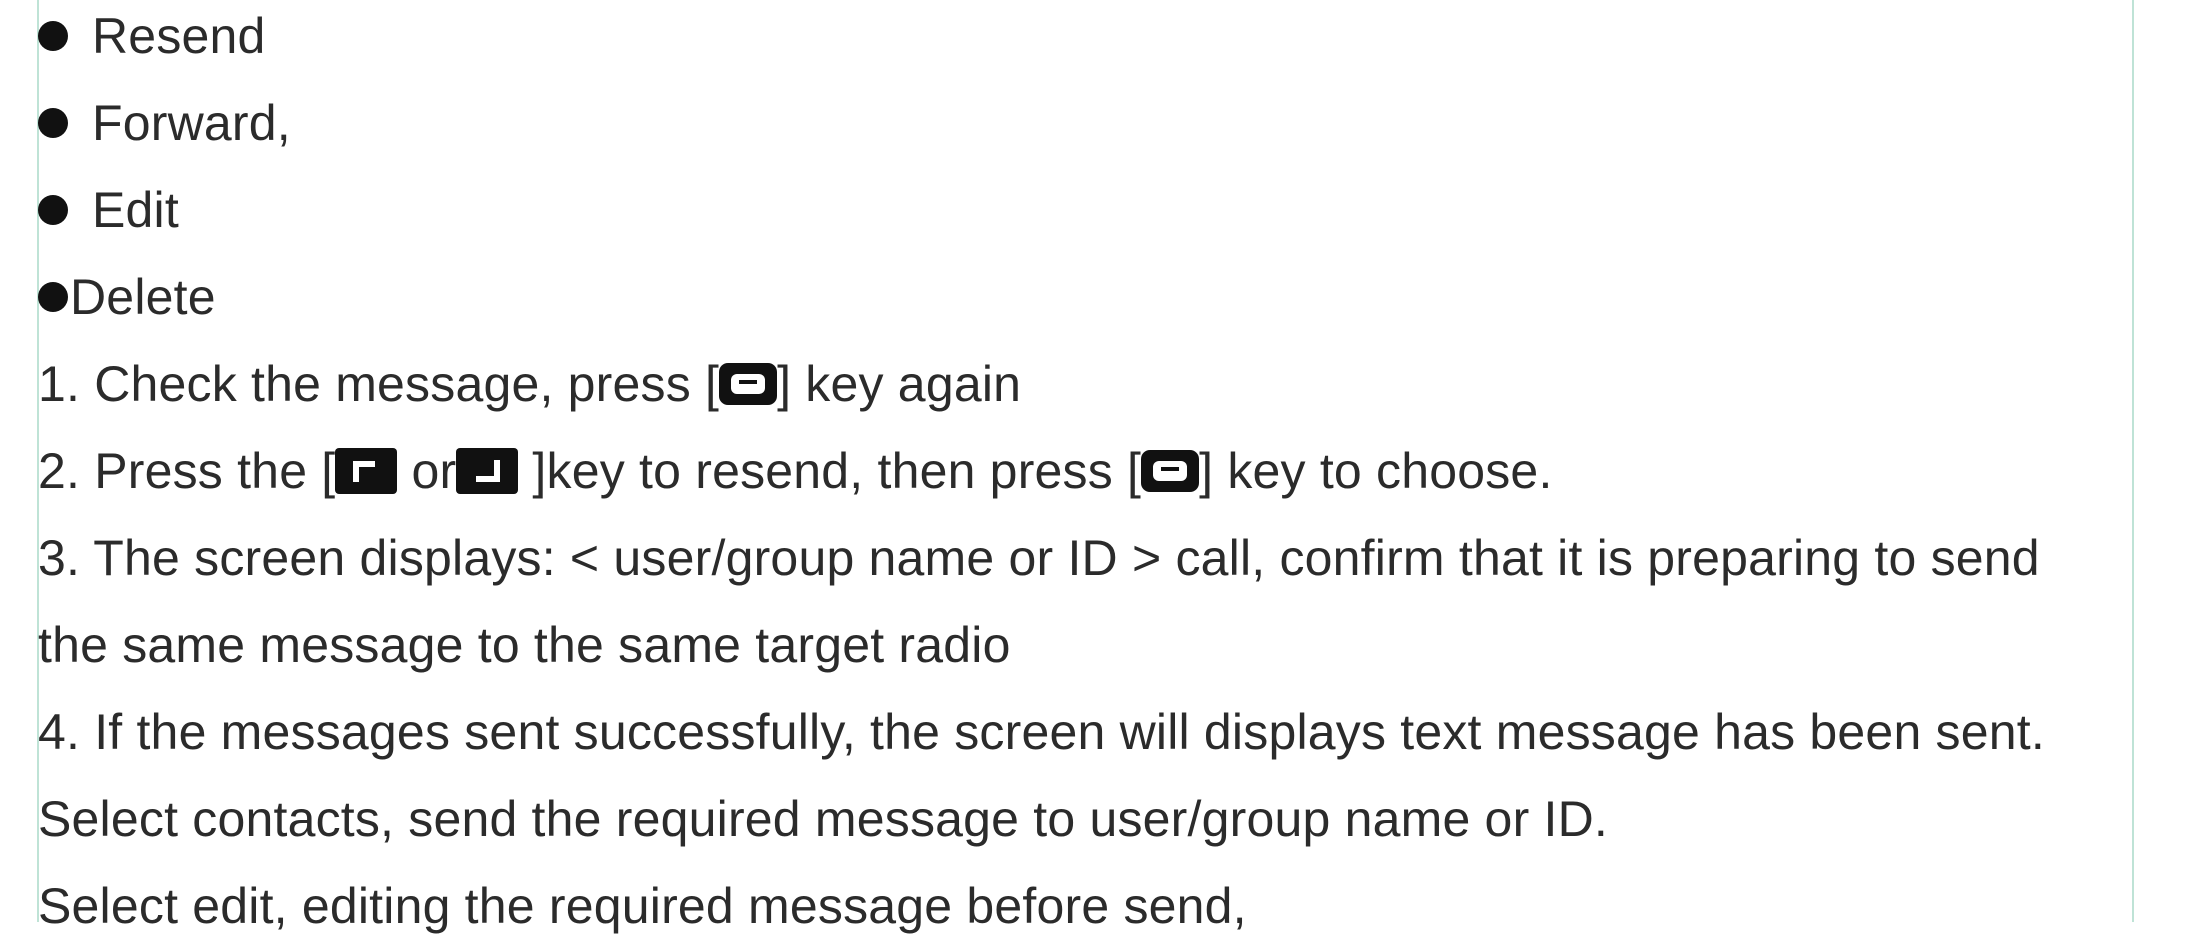 The width and height of the screenshot is (2185, 936). Describe the element at coordinates (427, 471) in the screenshot. I see `step-2-text-middle: or` at that location.